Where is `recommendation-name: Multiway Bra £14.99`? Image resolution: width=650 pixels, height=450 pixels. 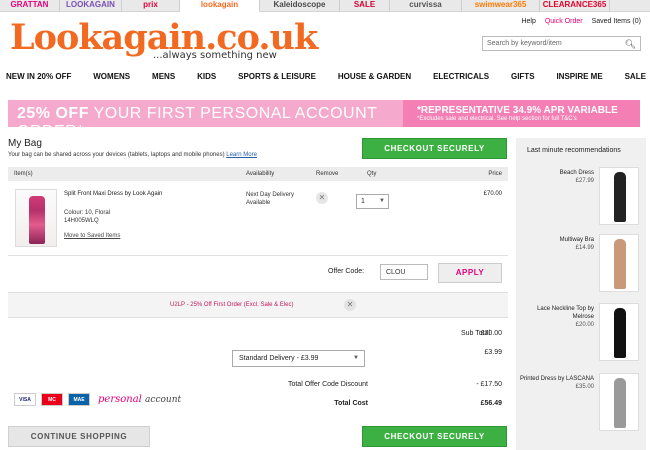
recommendation-name: Multiway Bra £14.99 is located at coordinates (556, 244).